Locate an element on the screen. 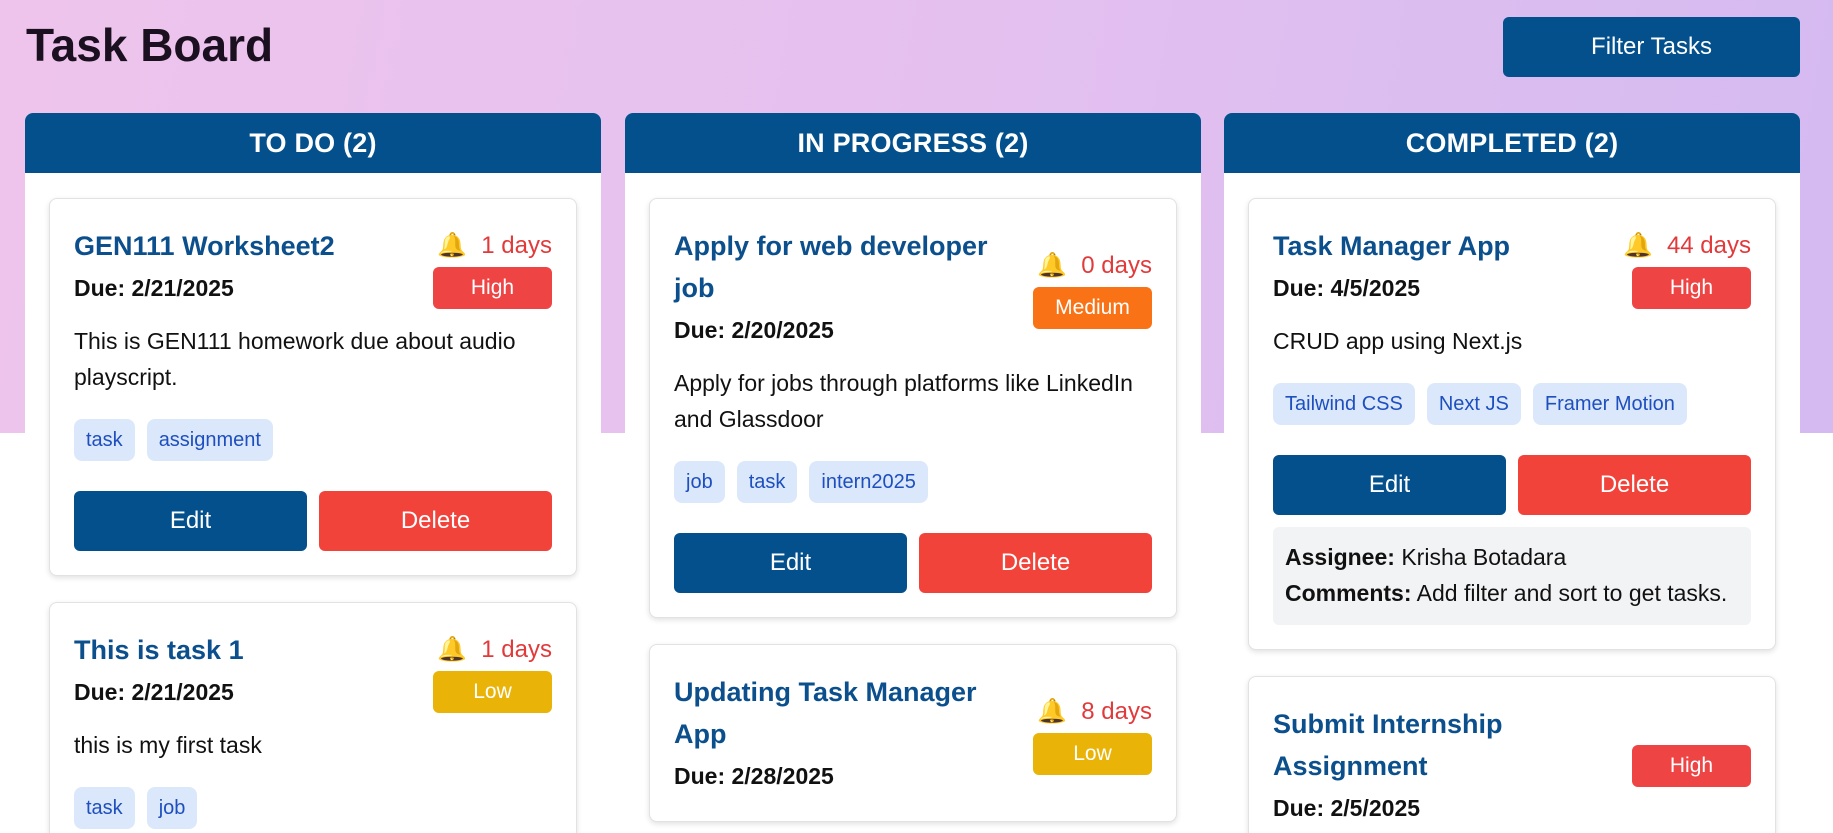 The width and height of the screenshot is (1833, 833). comments-text: Add filter and sort to get tasks. is located at coordinates (1572, 593).